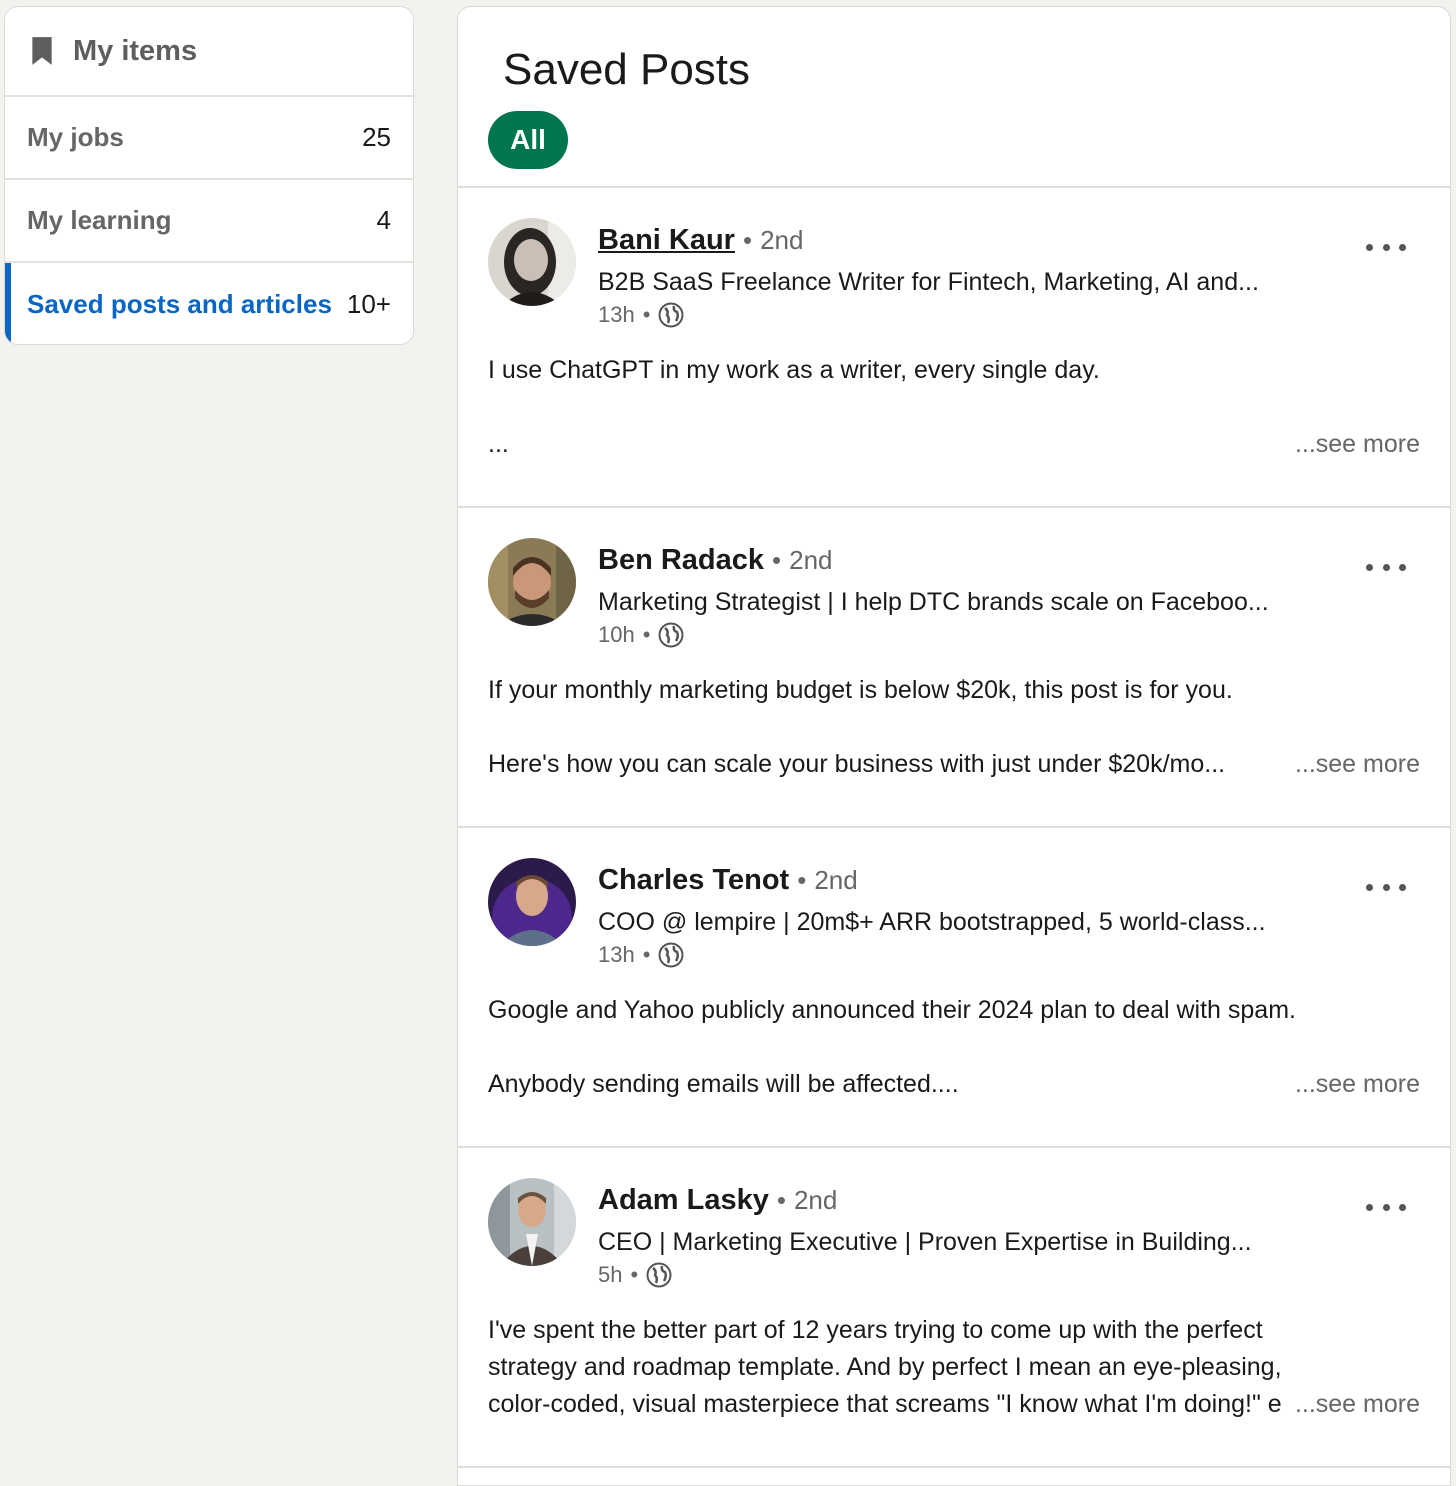 The height and width of the screenshot is (1486, 1456). I want to click on my-items-header: My items, so click(209, 52).